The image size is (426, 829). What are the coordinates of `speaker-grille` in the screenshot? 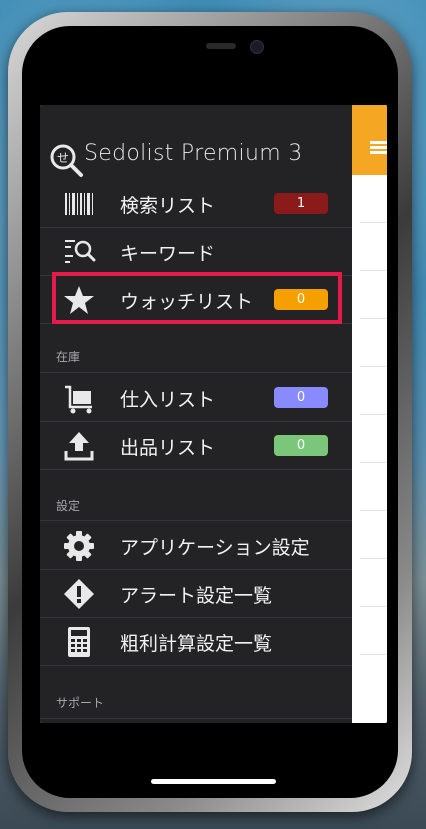 It's located at (221, 46).